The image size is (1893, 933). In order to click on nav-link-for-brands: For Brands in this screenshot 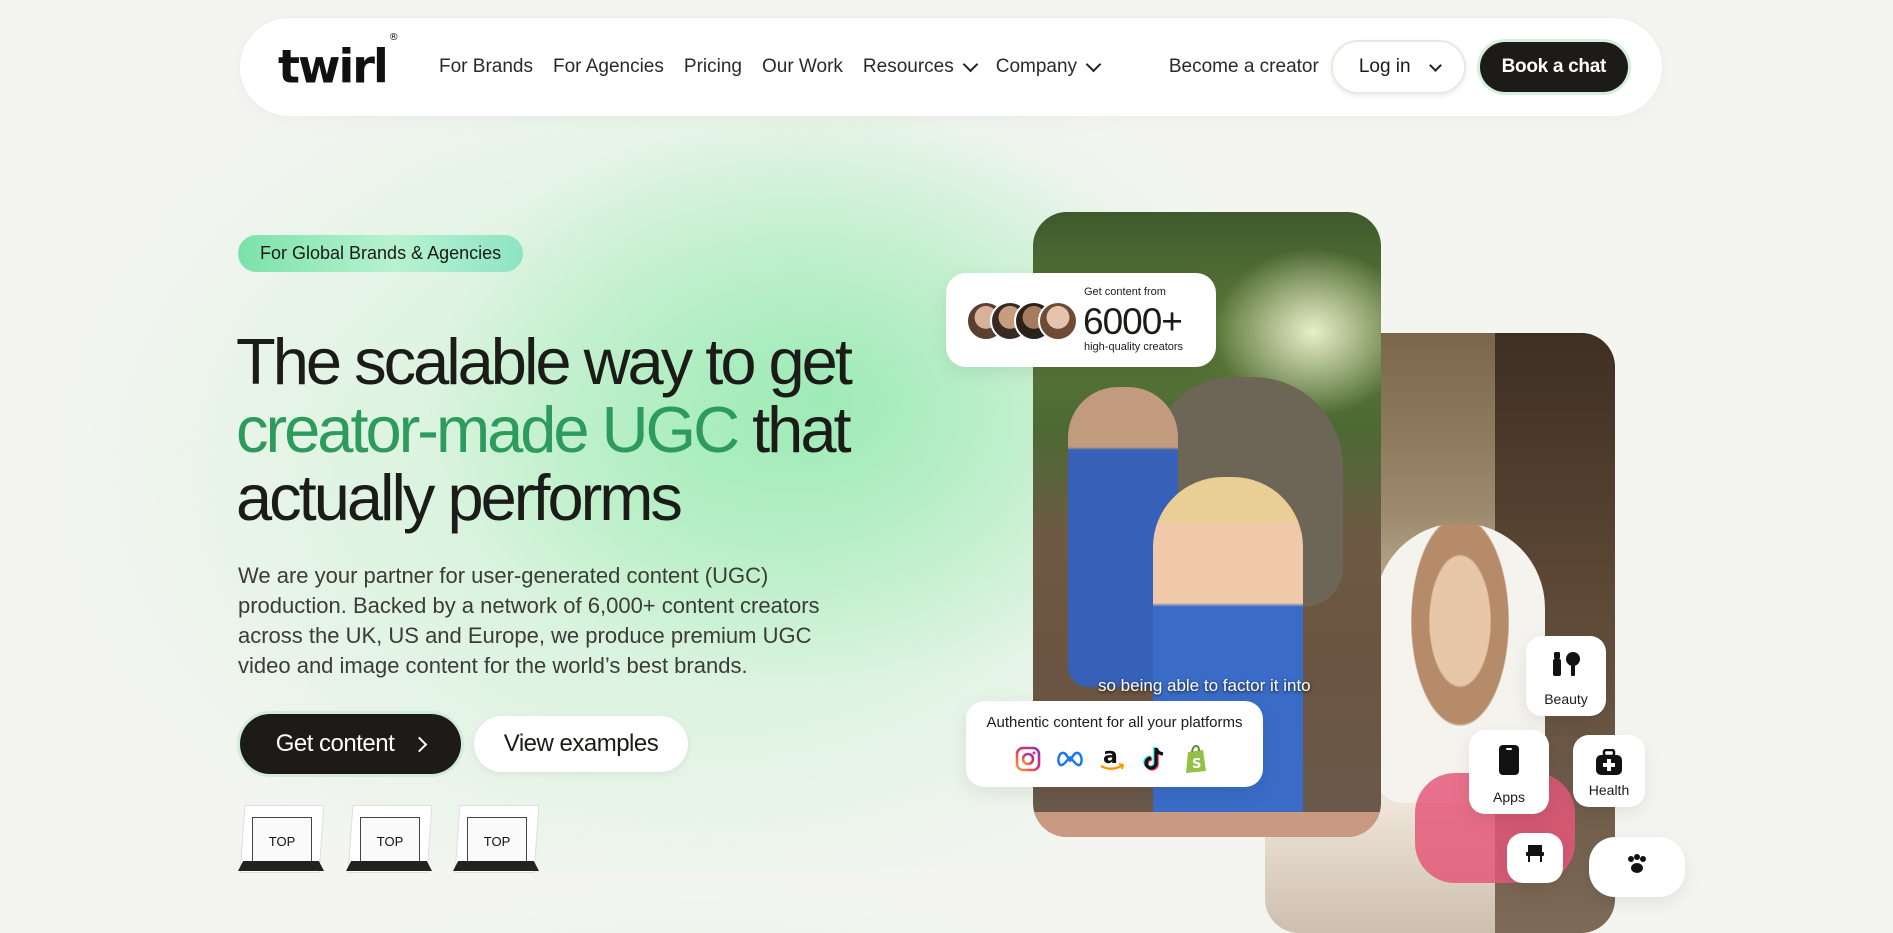, I will do `click(486, 67)`.